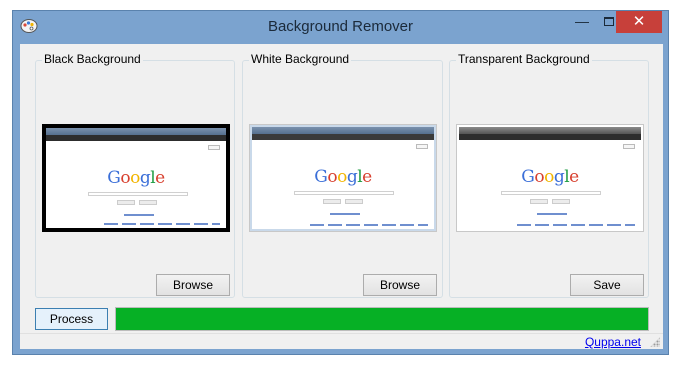 Image resolution: width=681 pixels, height=370 pixels. What do you see at coordinates (524, 59) in the screenshot?
I see `group-label: Transparent Background` at bounding box center [524, 59].